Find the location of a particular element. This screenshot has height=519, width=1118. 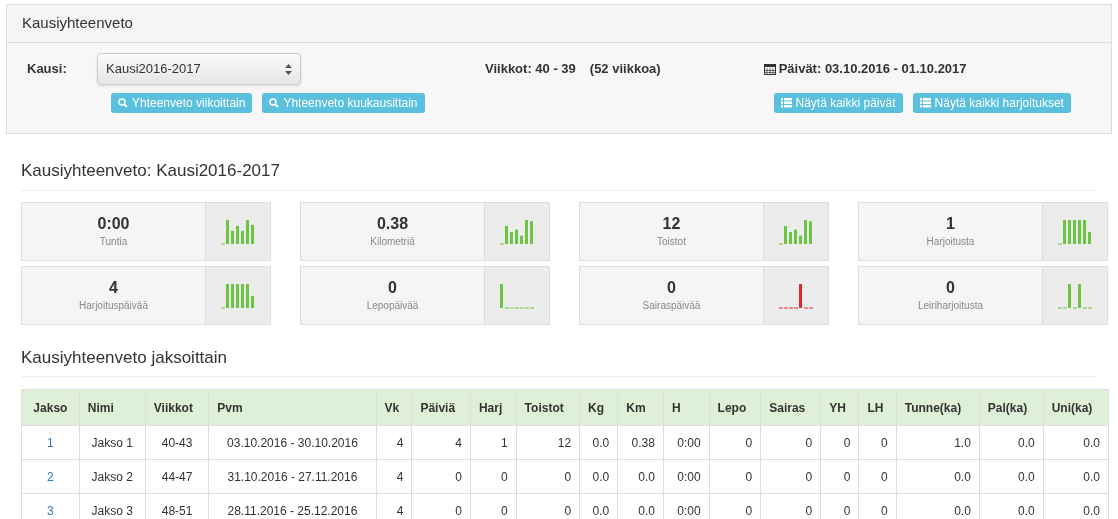

stat-value: 1 is located at coordinates (950, 223).